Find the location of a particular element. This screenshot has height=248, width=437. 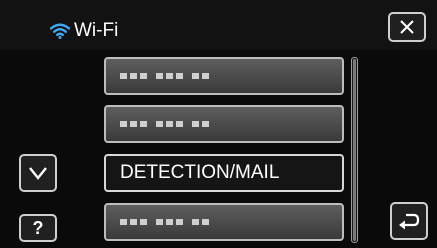

return-icon is located at coordinates (409, 221).